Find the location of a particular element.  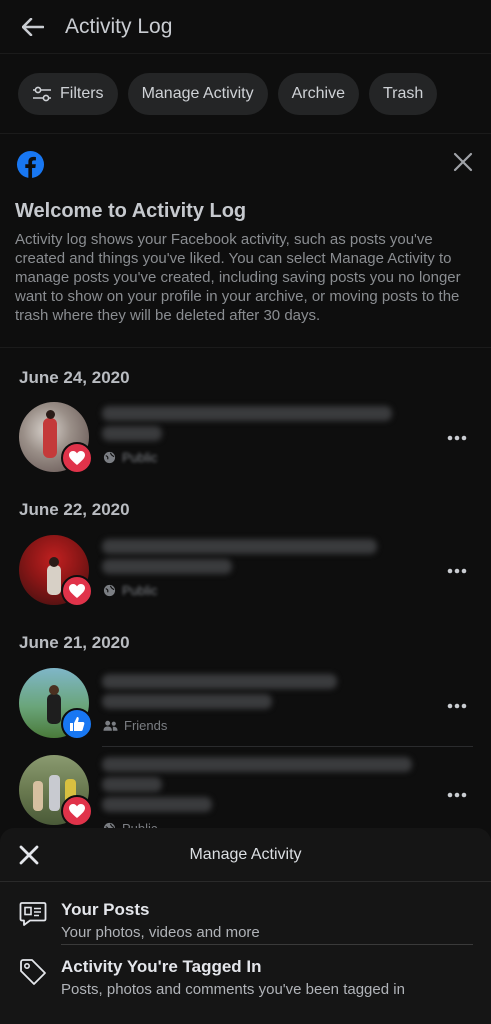

tag-icon is located at coordinates (33, 972).